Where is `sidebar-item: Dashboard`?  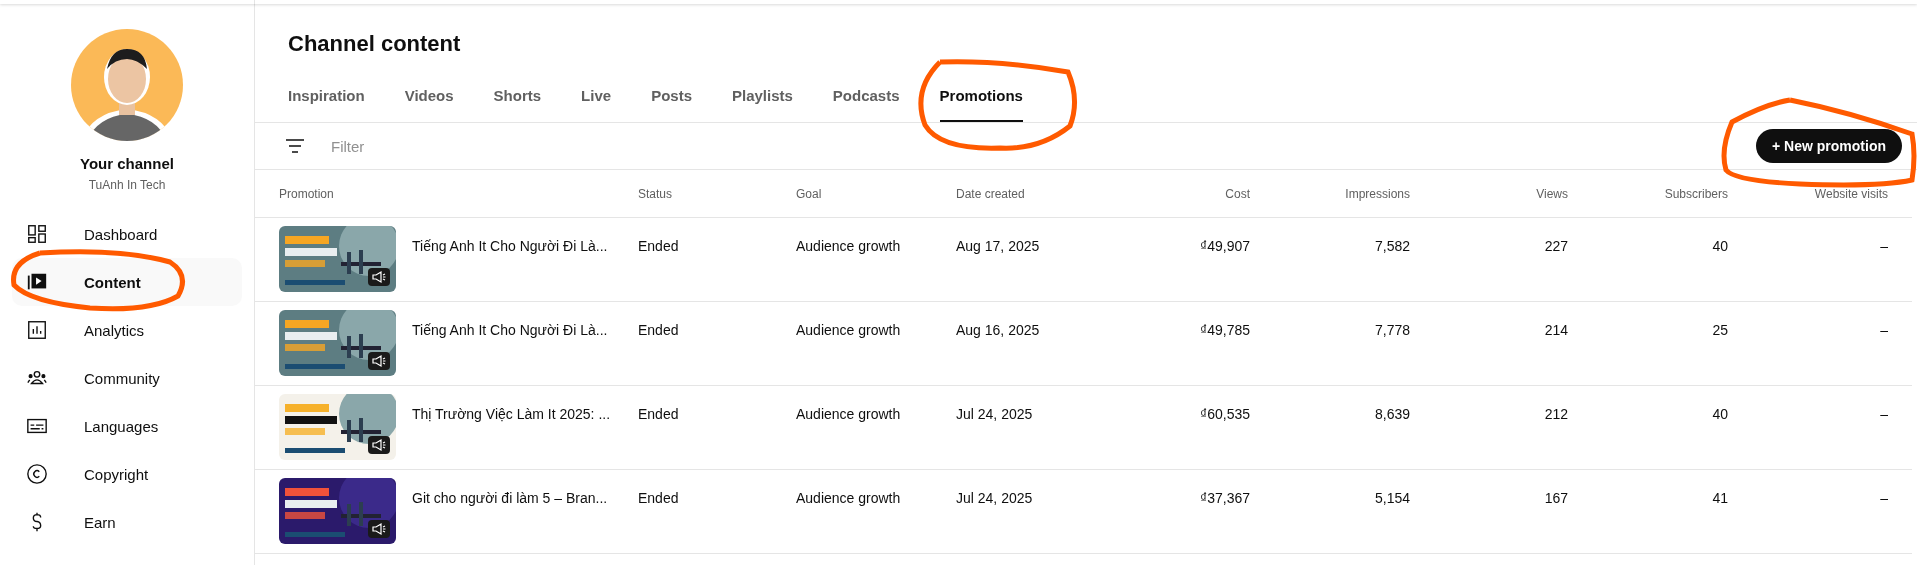 sidebar-item: Dashboard is located at coordinates (127, 234).